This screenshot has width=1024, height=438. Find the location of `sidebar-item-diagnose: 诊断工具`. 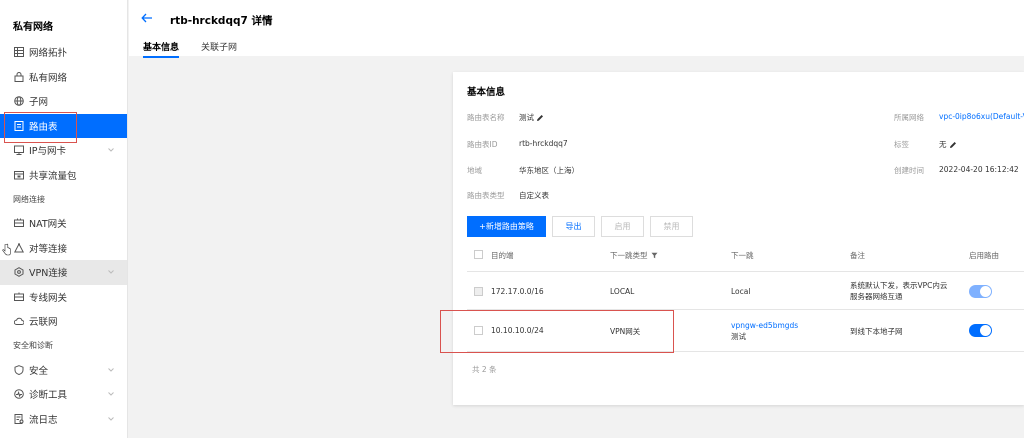

sidebar-item-diagnose: 诊断工具 is located at coordinates (63, 394).